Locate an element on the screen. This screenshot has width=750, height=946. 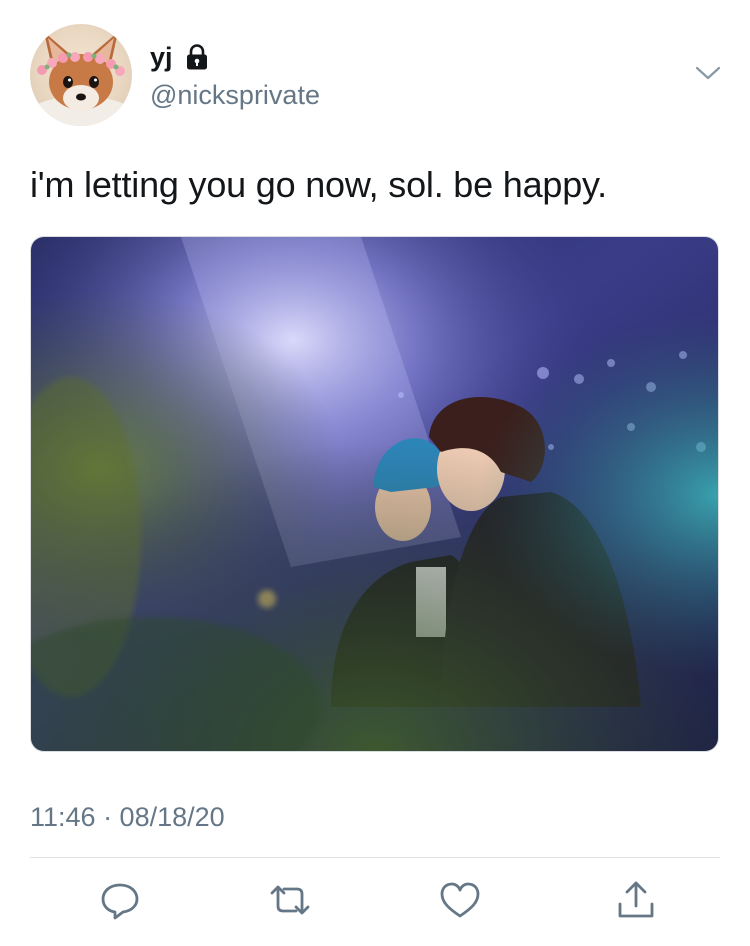
avatar is located at coordinates (81, 75).